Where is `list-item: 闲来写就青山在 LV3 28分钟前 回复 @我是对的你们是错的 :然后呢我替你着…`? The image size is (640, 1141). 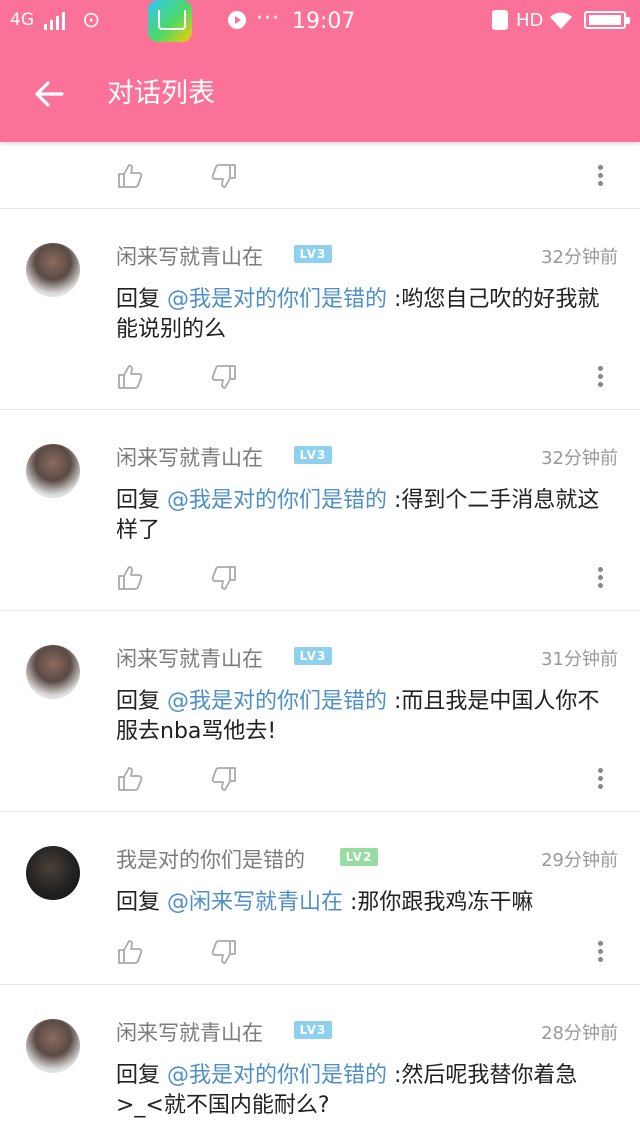 list-item: 闲来写就青山在 LV3 28分钟前 回复 @我是对的你们是错的 :然后呢我替你着… is located at coordinates (320, 1063).